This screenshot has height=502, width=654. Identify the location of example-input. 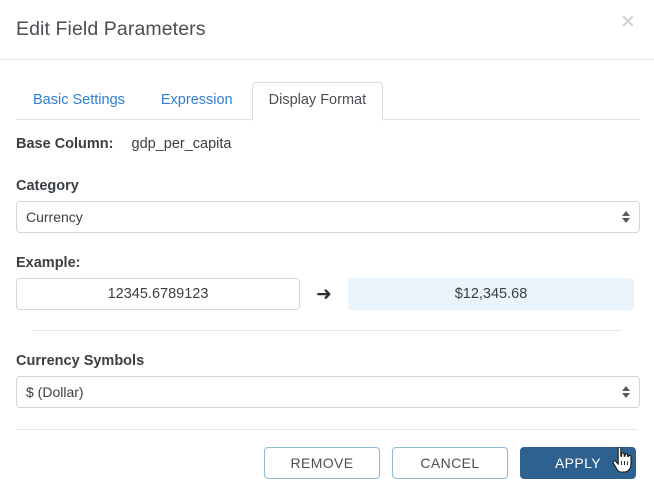
(158, 294).